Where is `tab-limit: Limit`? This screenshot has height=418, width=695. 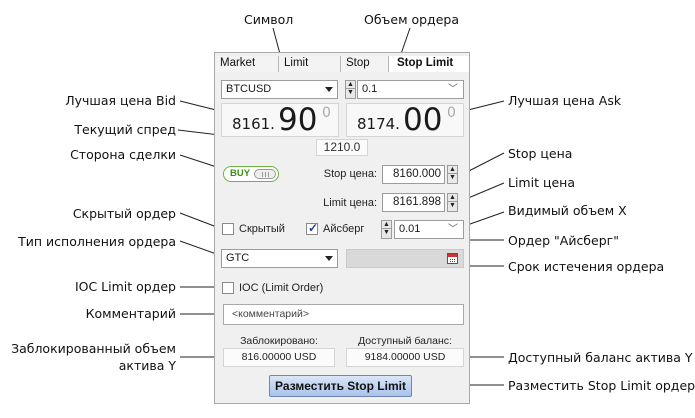 tab-limit: Limit is located at coordinates (310, 64).